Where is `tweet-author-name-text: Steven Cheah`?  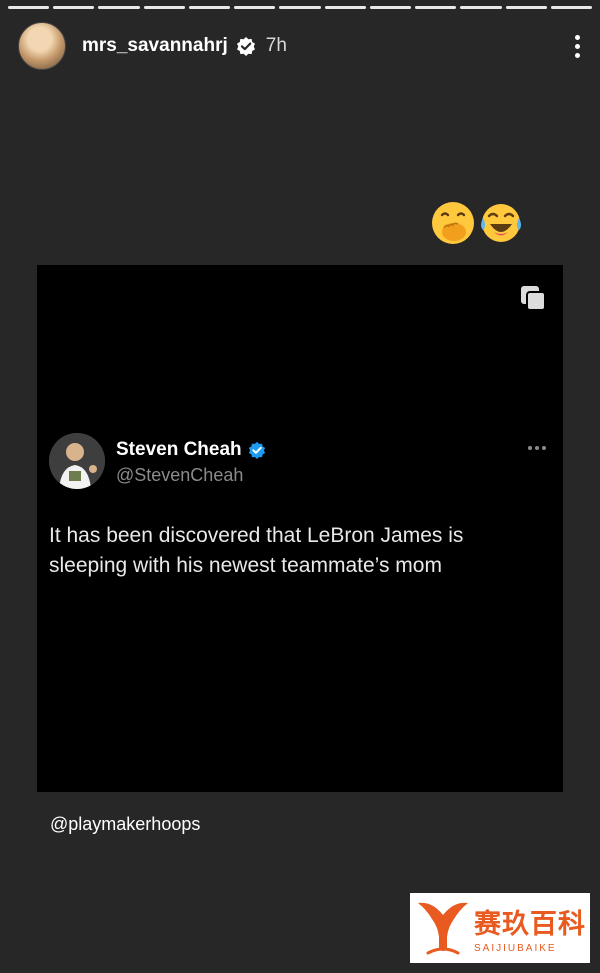 tweet-author-name-text: Steven Cheah is located at coordinates (179, 449).